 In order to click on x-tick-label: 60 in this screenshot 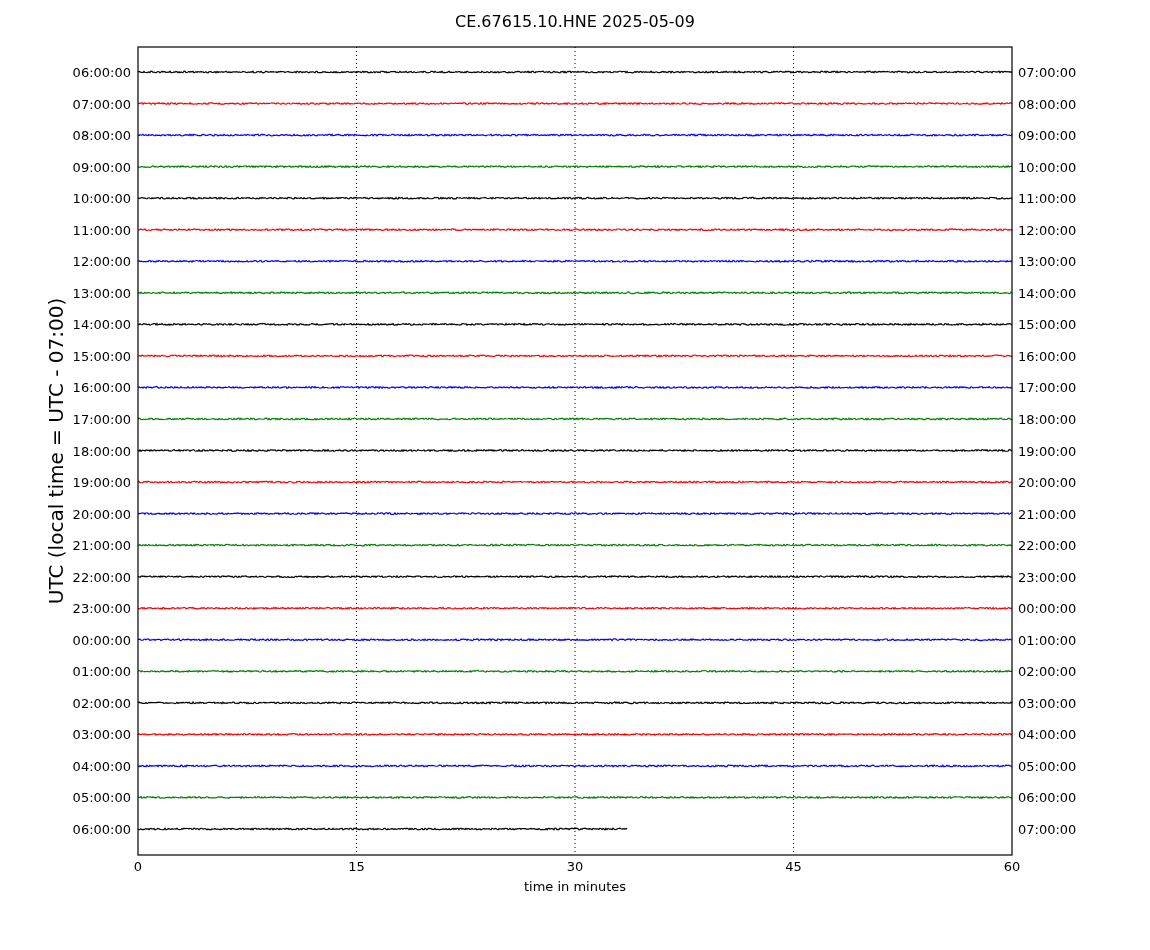, I will do `click(1012, 866)`.